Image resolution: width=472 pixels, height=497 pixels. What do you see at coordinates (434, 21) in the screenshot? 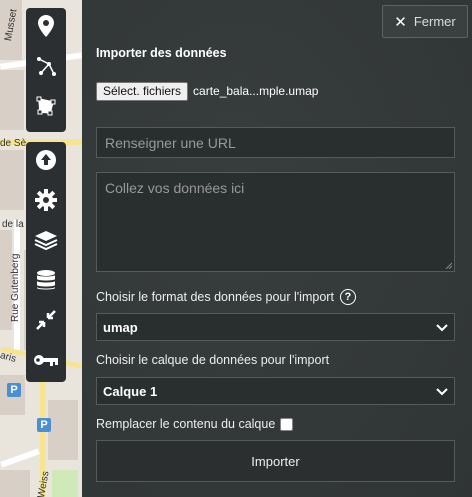
I see `close-button-label: Fermer` at bounding box center [434, 21].